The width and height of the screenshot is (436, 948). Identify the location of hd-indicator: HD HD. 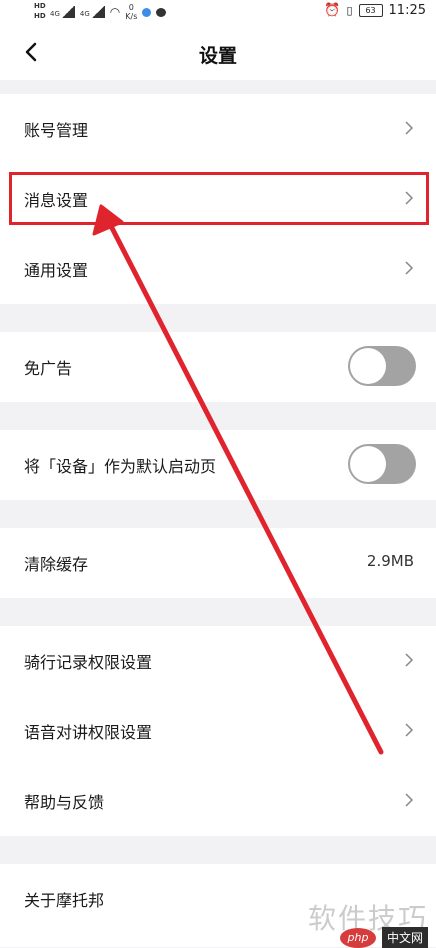
(40, 11).